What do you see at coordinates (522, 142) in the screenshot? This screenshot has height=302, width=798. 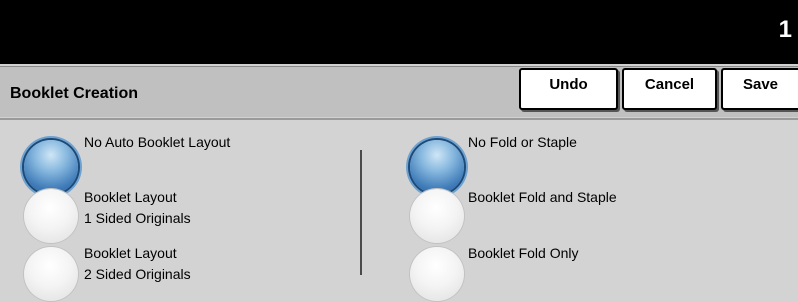 I see `option-label: No Fold or Staple` at bounding box center [522, 142].